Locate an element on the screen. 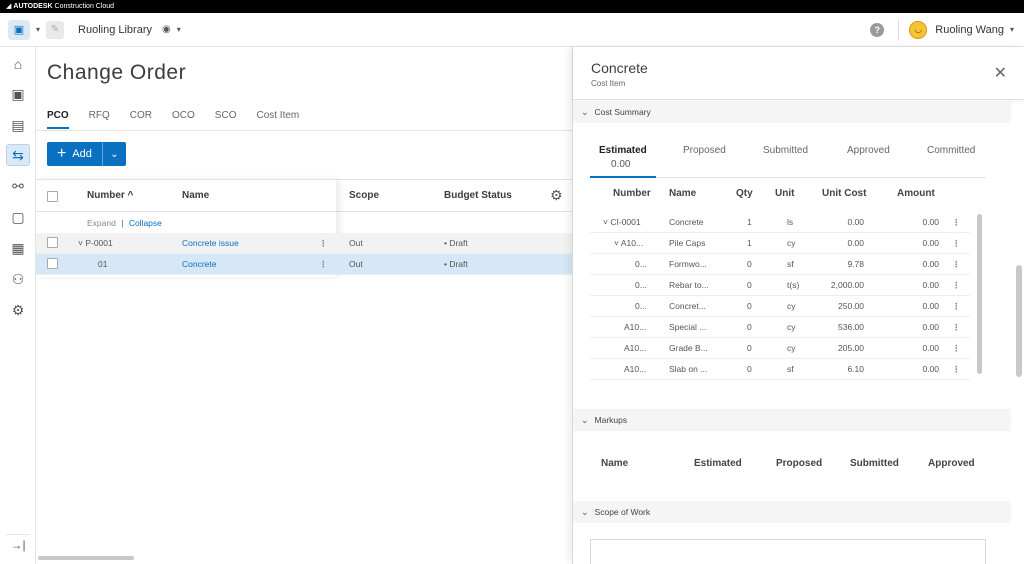  nav-home: ⌂ is located at coordinates (18, 64).